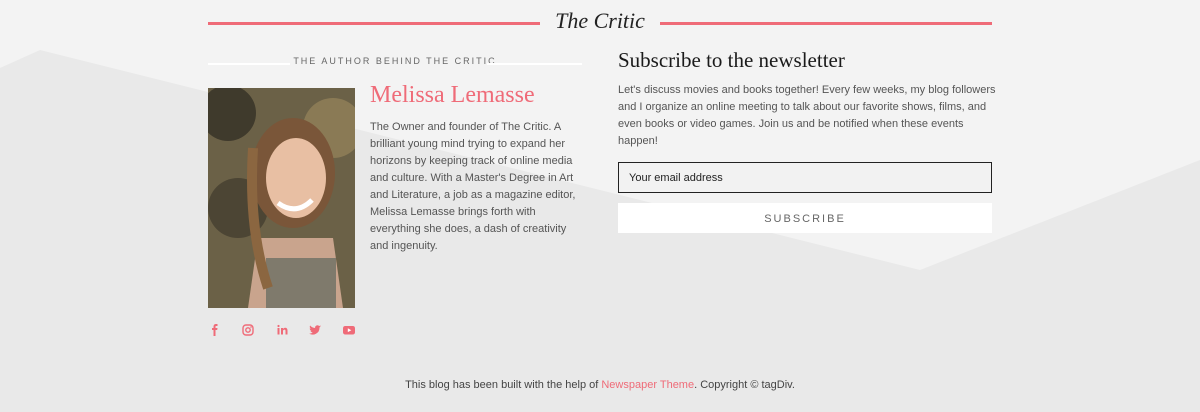 This screenshot has width=1200, height=412. I want to click on newspaper-theme-link: Newspaper Theme, so click(647, 385).